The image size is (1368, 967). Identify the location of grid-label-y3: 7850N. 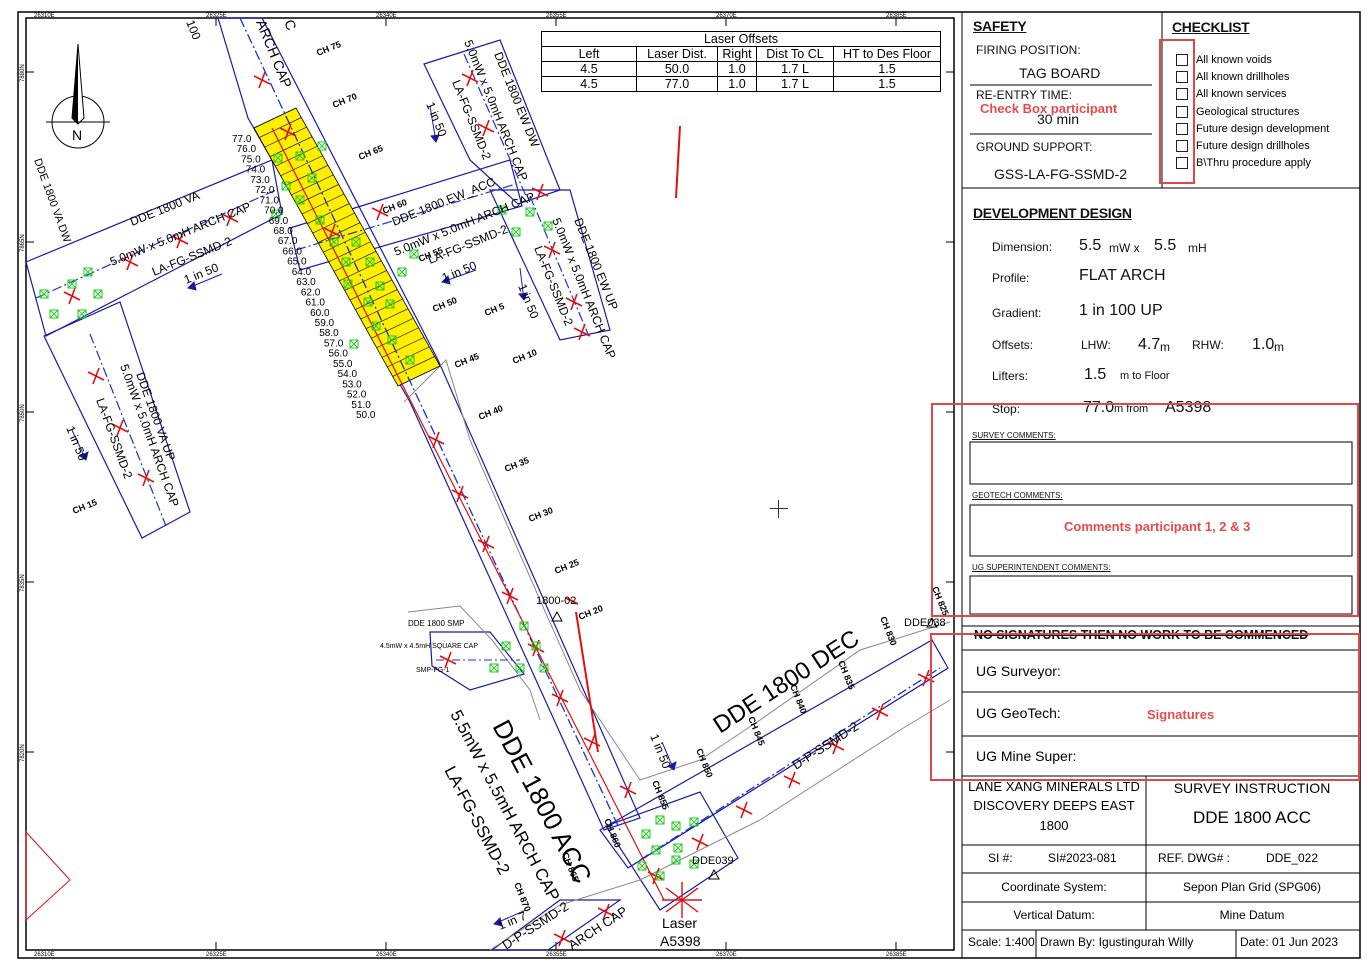
(23, 413).